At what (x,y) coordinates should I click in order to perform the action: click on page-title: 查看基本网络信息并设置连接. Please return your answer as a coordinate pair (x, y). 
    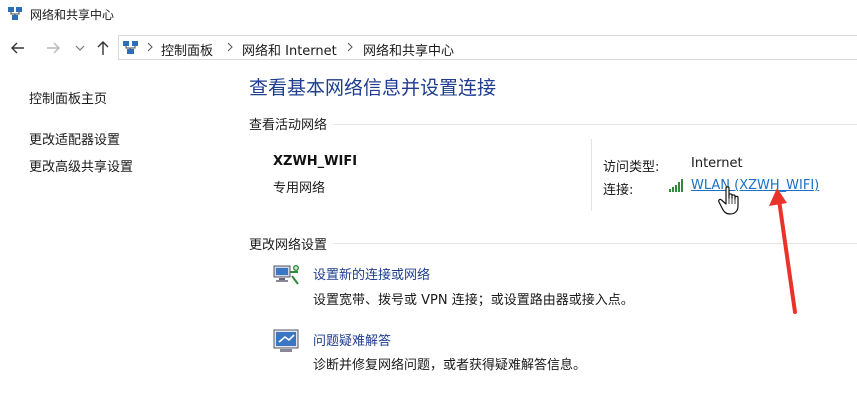
    Looking at the image, I should click on (373, 88).